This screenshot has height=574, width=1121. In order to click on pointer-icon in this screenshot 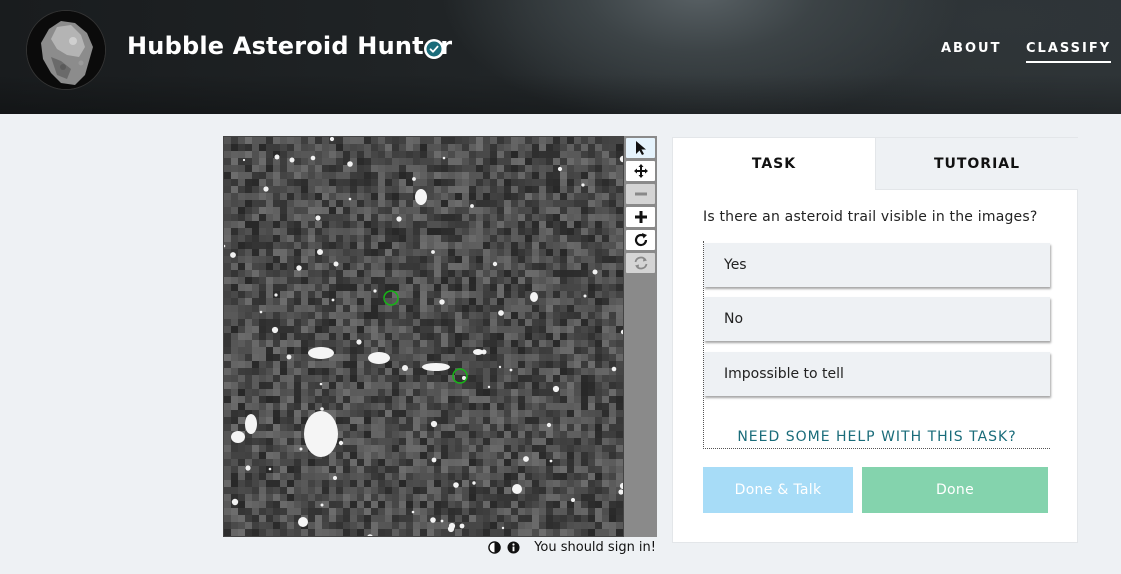, I will do `click(640, 148)`.